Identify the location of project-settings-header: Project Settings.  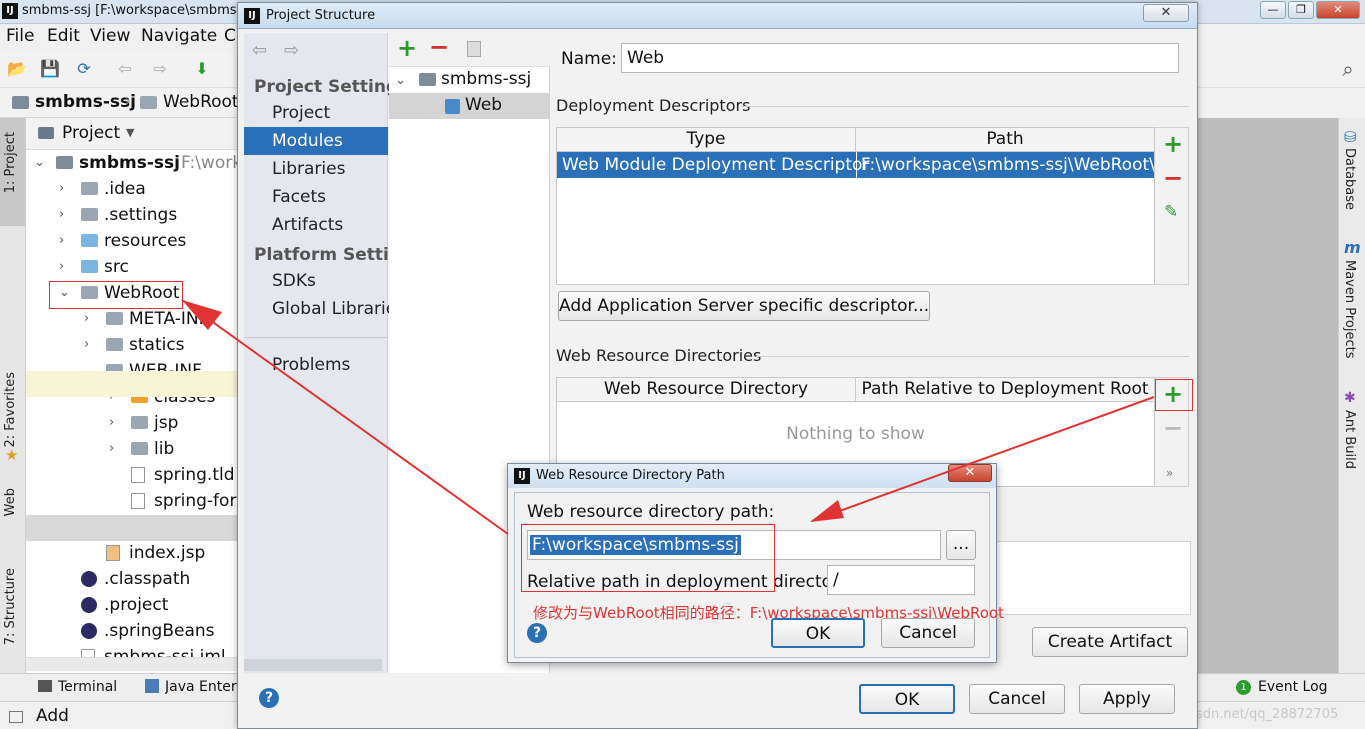
(331, 87).